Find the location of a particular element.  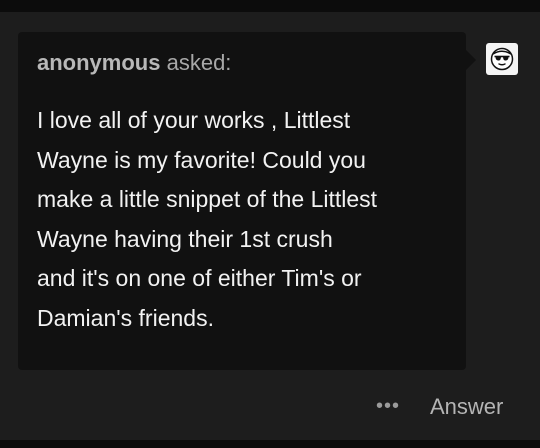

bubble-tail is located at coordinates (471, 60).